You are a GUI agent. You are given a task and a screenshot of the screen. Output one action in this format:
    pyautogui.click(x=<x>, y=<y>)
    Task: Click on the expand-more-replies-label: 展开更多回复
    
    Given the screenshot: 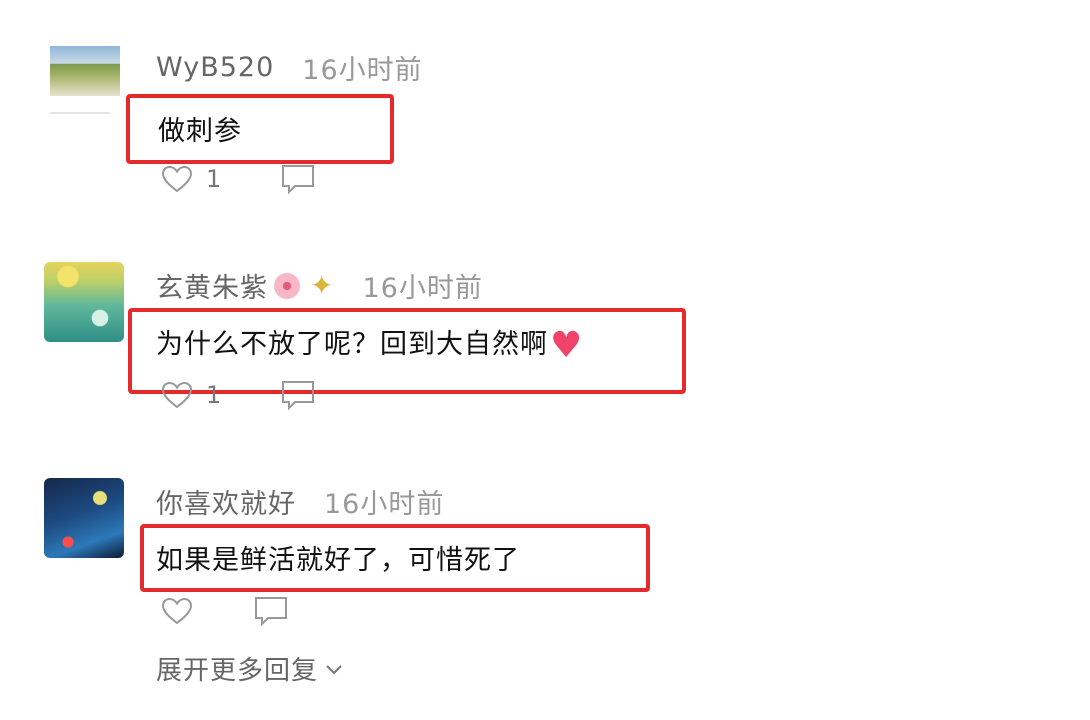 What is the action you would take?
    pyautogui.click(x=237, y=671)
    